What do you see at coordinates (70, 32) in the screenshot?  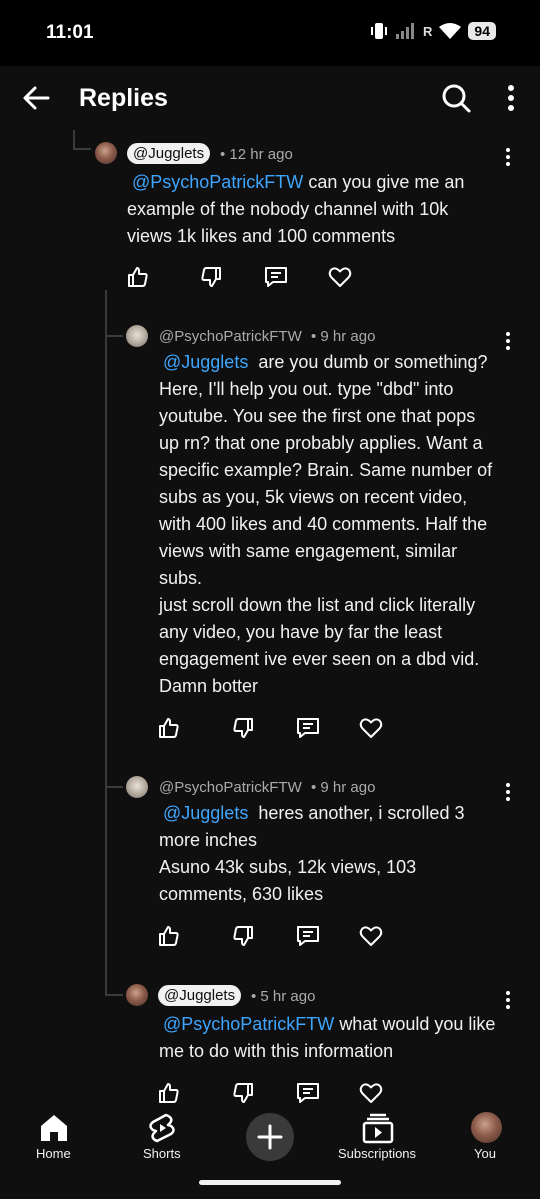 I see `status-time: 11:01` at bounding box center [70, 32].